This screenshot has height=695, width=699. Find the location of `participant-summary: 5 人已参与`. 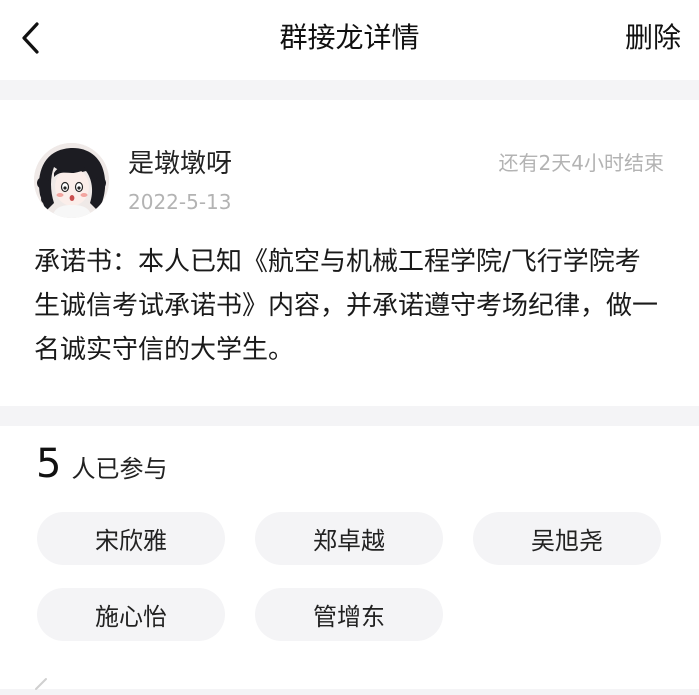

participant-summary: 5 人已参与 is located at coordinates (101, 464).